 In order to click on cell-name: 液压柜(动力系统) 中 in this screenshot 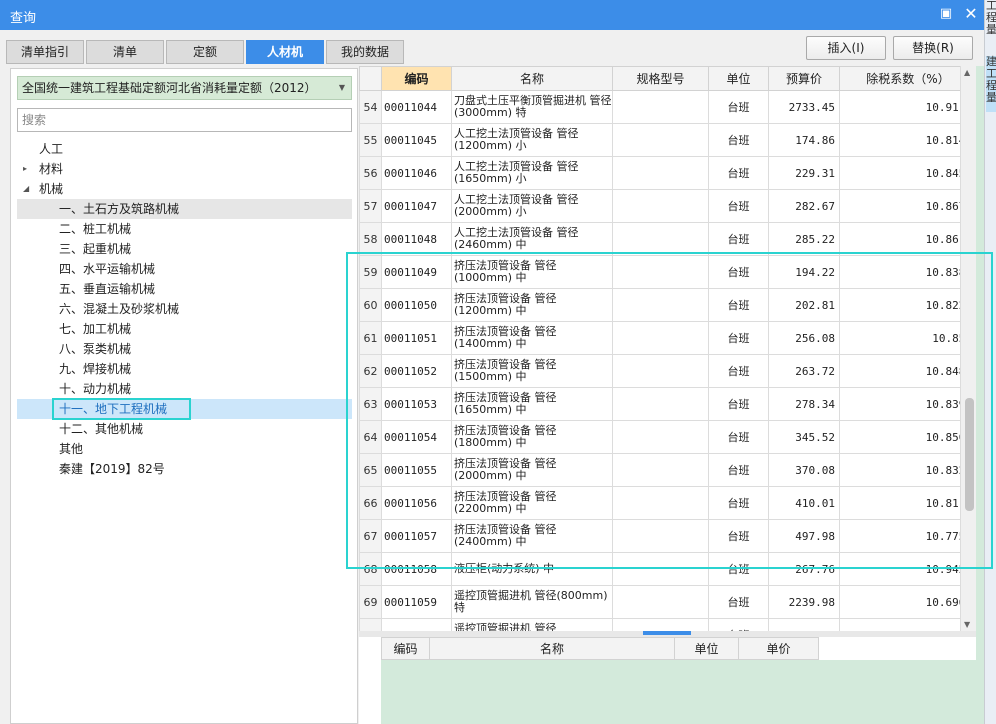, I will do `click(532, 569)`.